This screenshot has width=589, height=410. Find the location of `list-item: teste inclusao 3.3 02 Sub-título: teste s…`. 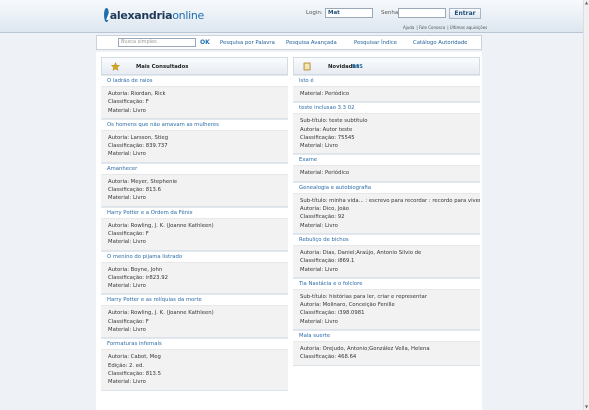

list-item: teste inclusao 3.3 02 Sub-título: teste s… is located at coordinates (386, 128).